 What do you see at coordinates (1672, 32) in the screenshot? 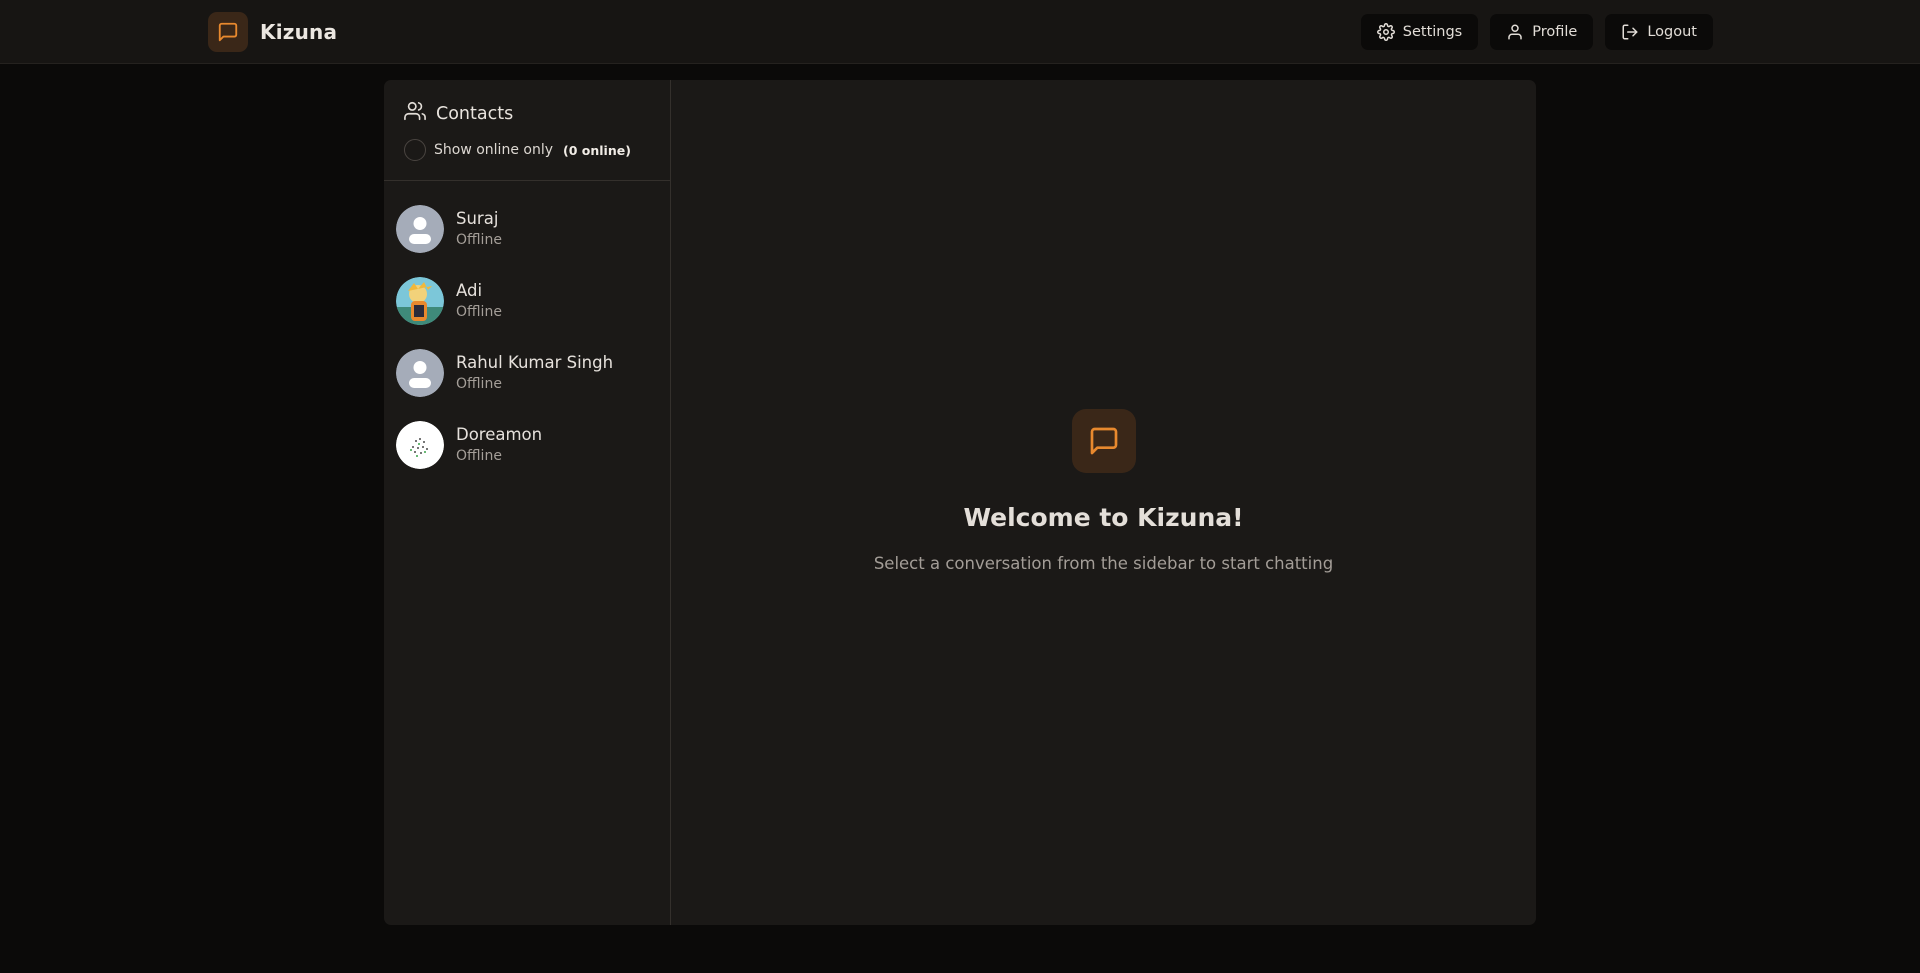
I see `logout-label: Logout` at bounding box center [1672, 32].